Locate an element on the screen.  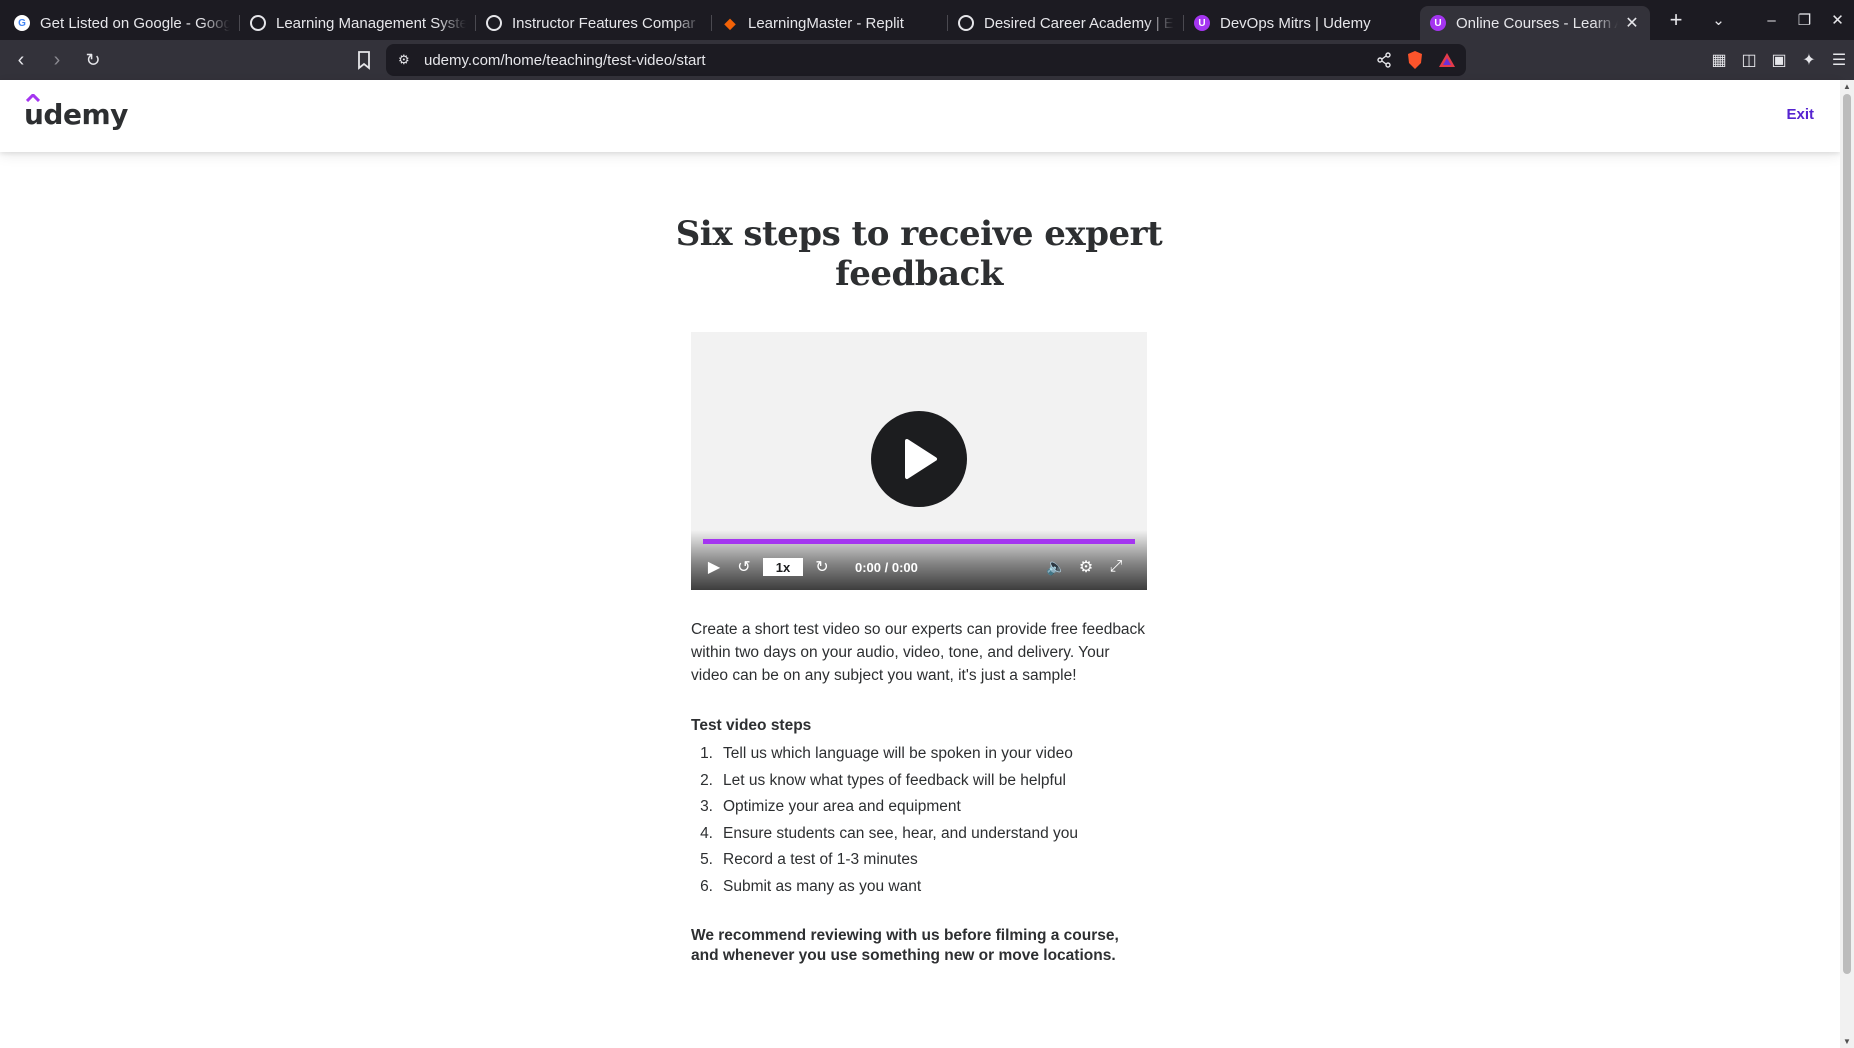
scroll-up-icon: ▲ is located at coordinates (1847, 86).